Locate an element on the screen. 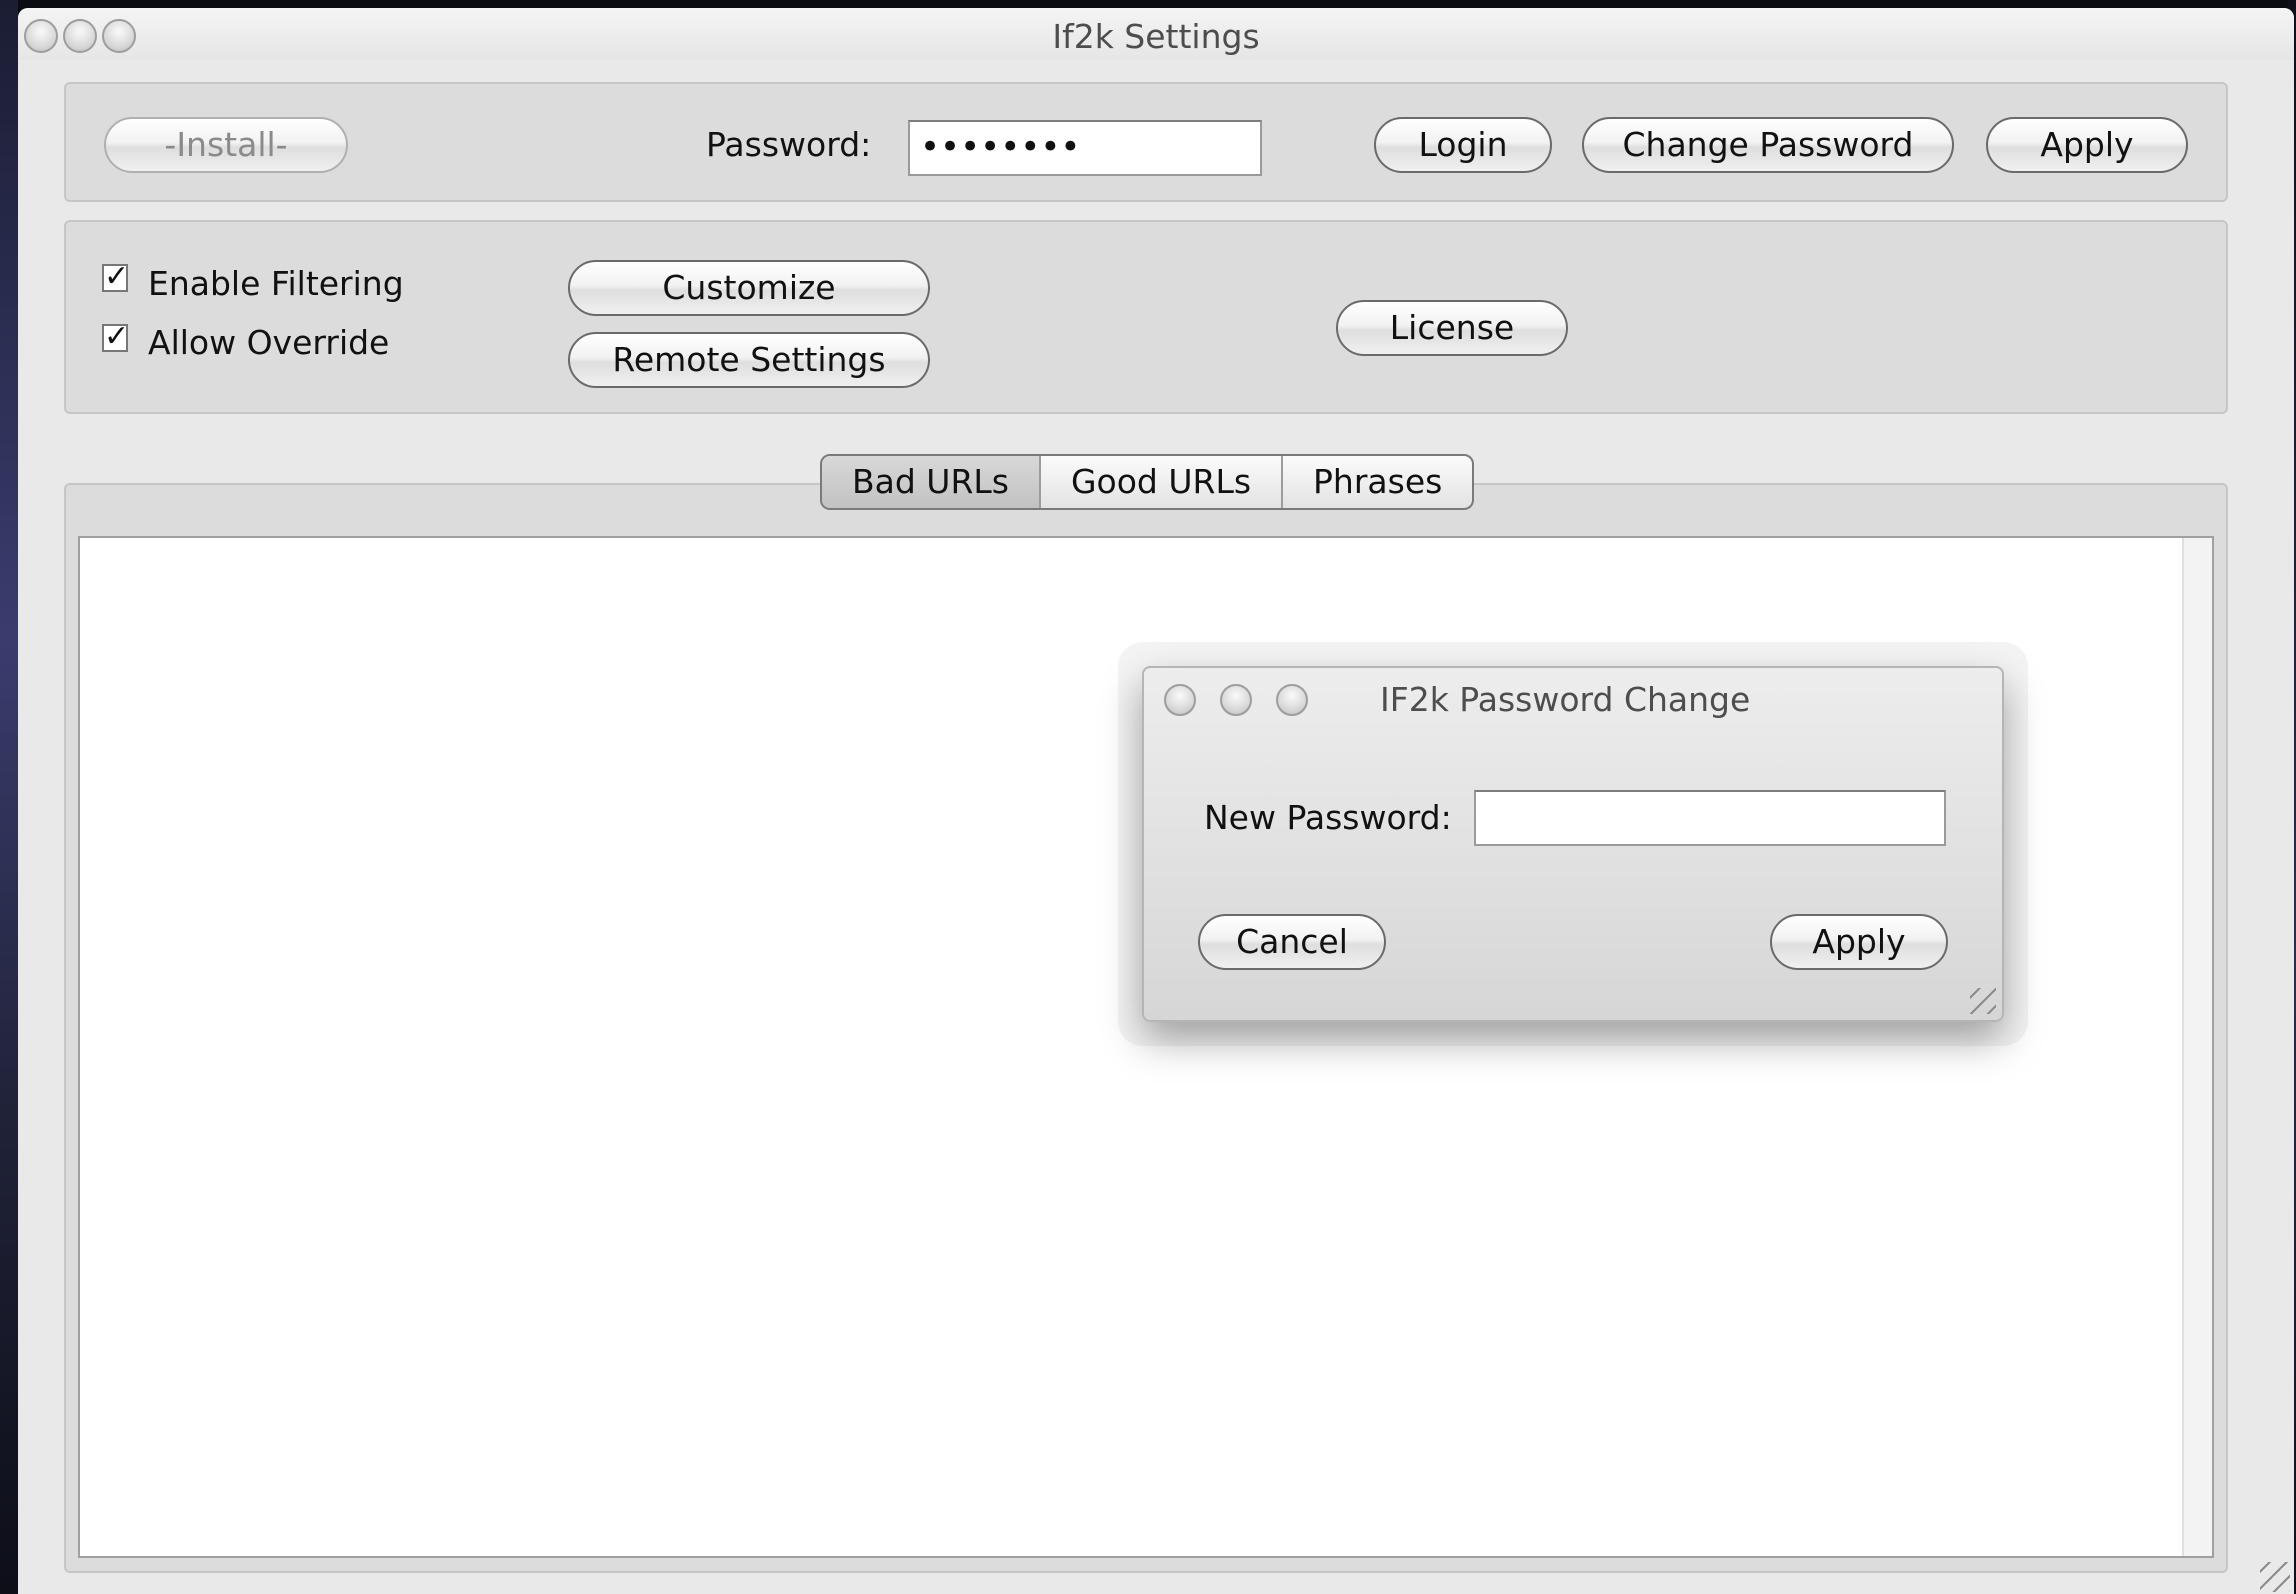 This screenshot has height=1594, width=2296. dialog-zoom-button is located at coordinates (1292, 700).